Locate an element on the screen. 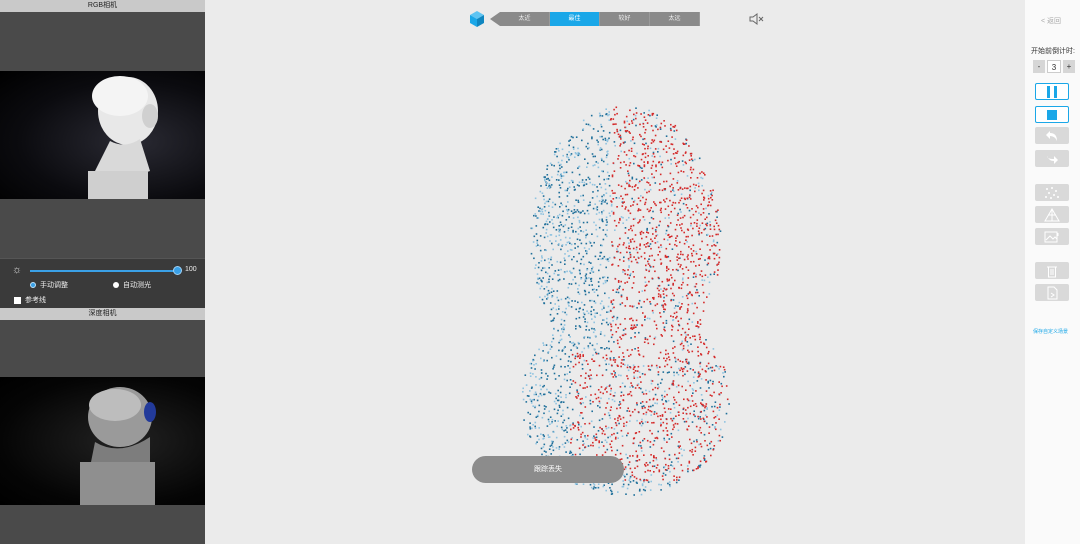 The width and height of the screenshot is (1080, 544). brightness-icon: ☼ is located at coordinates (17, 270).